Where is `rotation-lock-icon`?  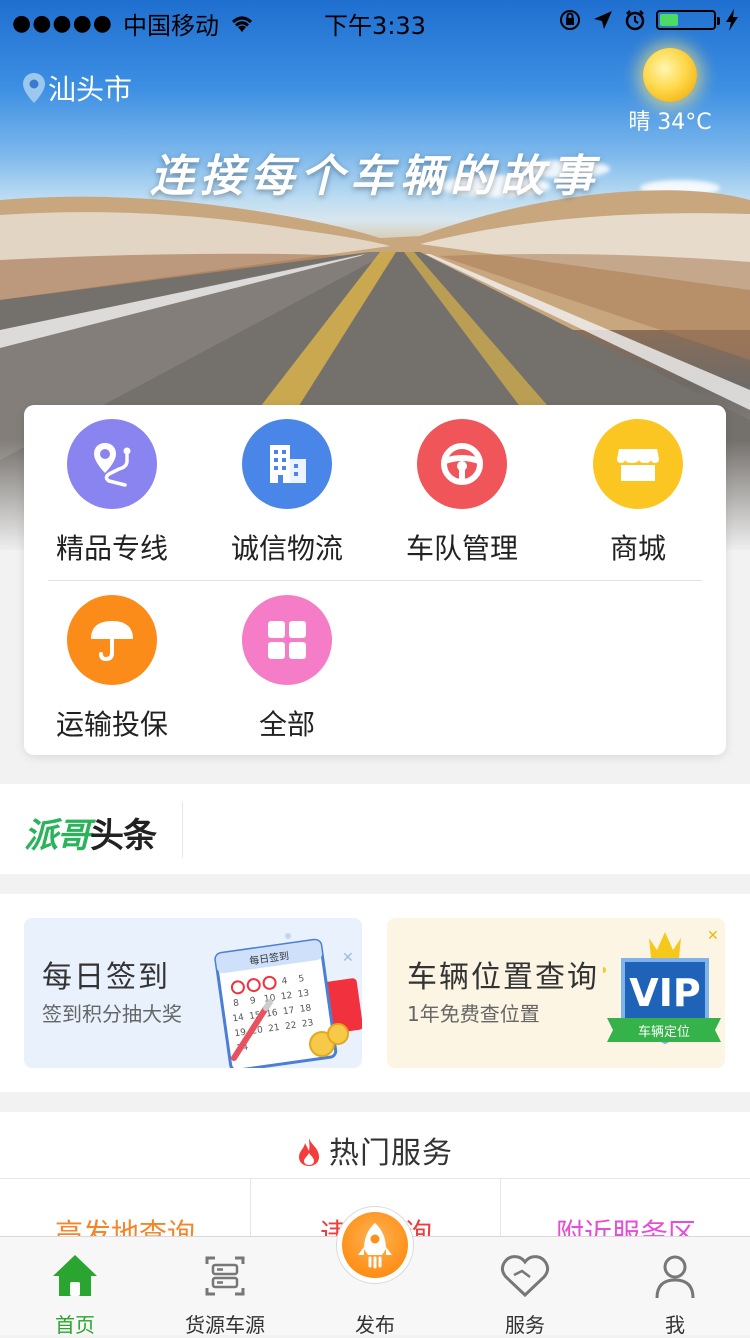 rotation-lock-icon is located at coordinates (570, 20).